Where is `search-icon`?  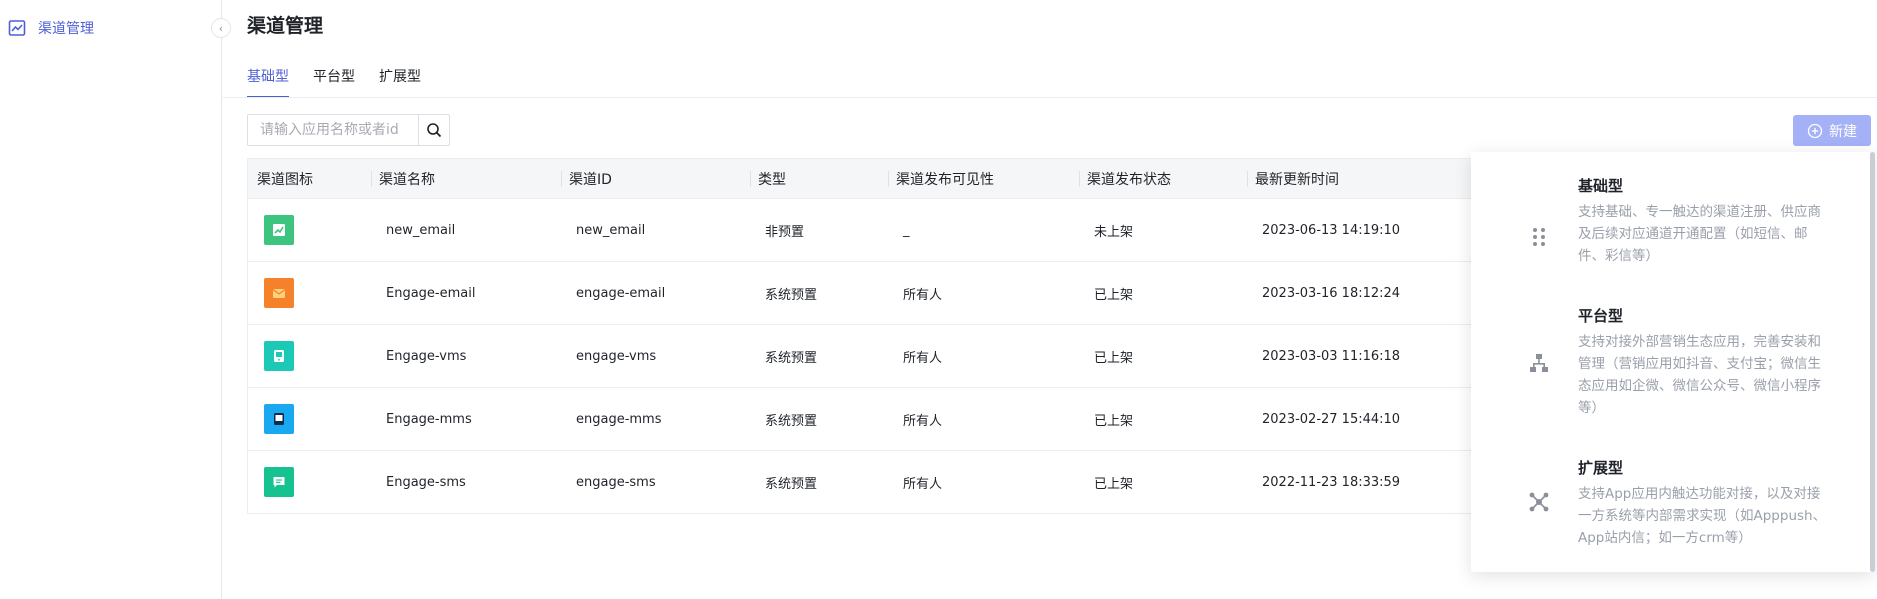 search-icon is located at coordinates (434, 130).